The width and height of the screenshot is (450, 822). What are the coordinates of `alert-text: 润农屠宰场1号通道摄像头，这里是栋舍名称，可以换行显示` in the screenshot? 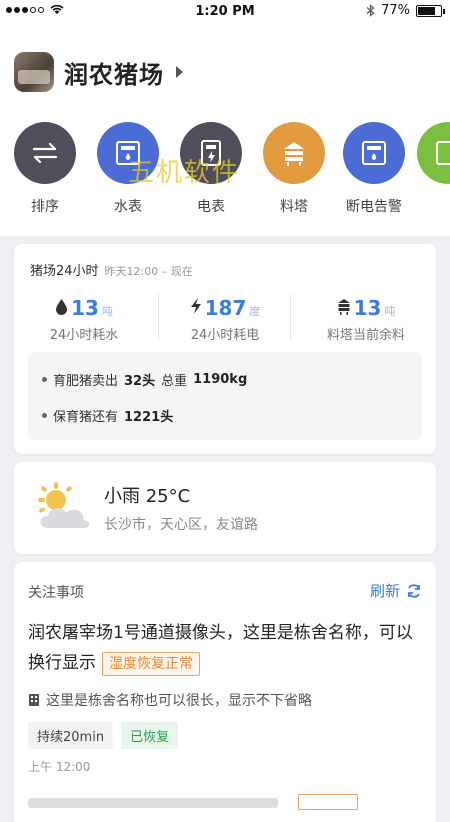 It's located at (220, 648).